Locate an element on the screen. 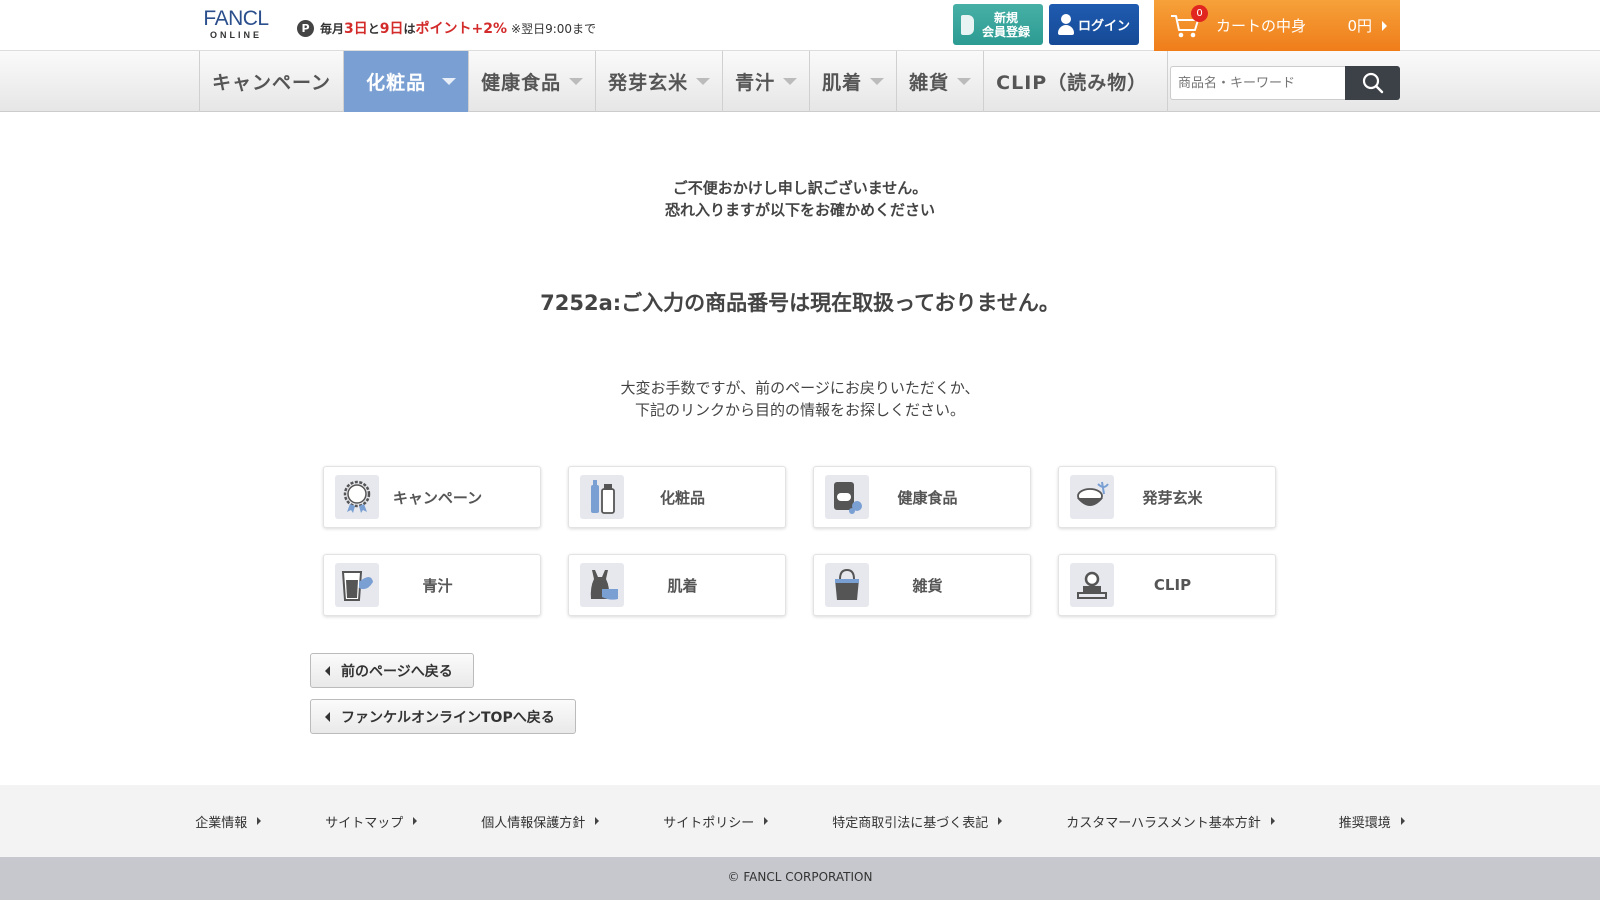 The width and height of the screenshot is (1600, 900). login-label: ログイン is located at coordinates (1104, 26).